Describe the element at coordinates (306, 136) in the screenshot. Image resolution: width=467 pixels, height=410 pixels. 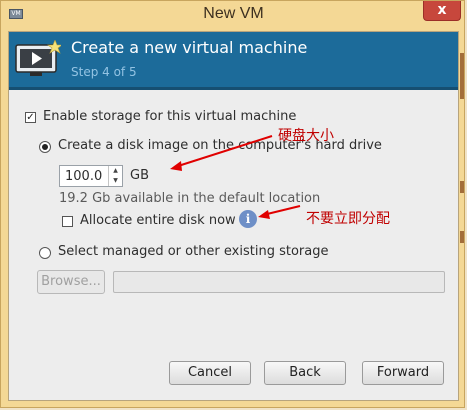
I see `annotation-disk-size: 硬盘大小` at that location.